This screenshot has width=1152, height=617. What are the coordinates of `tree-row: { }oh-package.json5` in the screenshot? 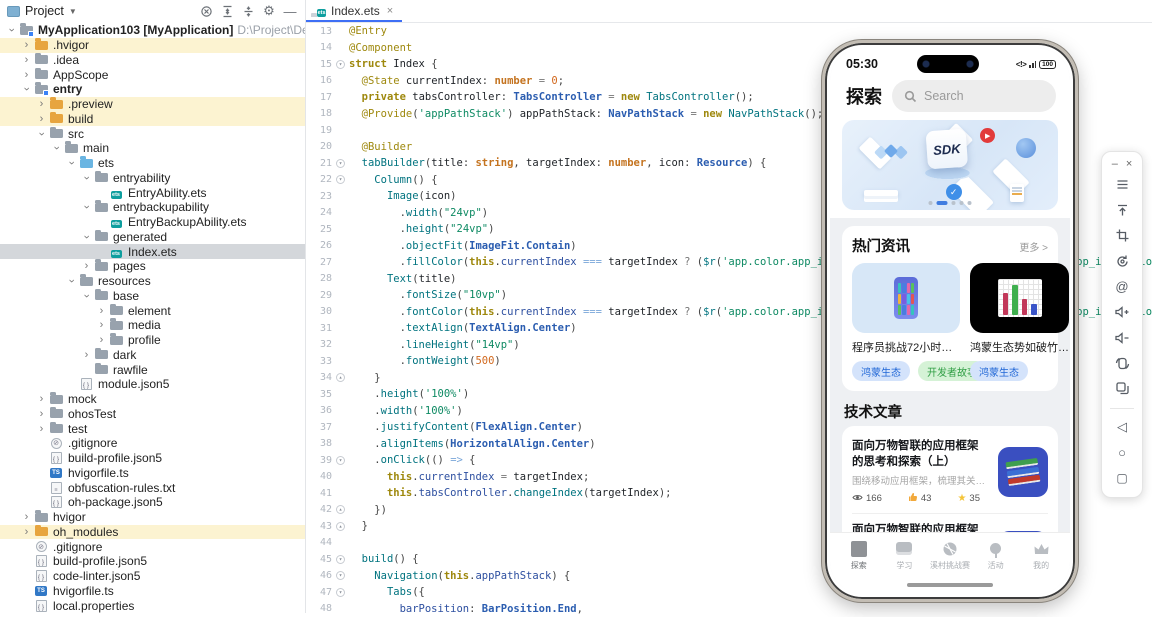 It's located at (152, 502).